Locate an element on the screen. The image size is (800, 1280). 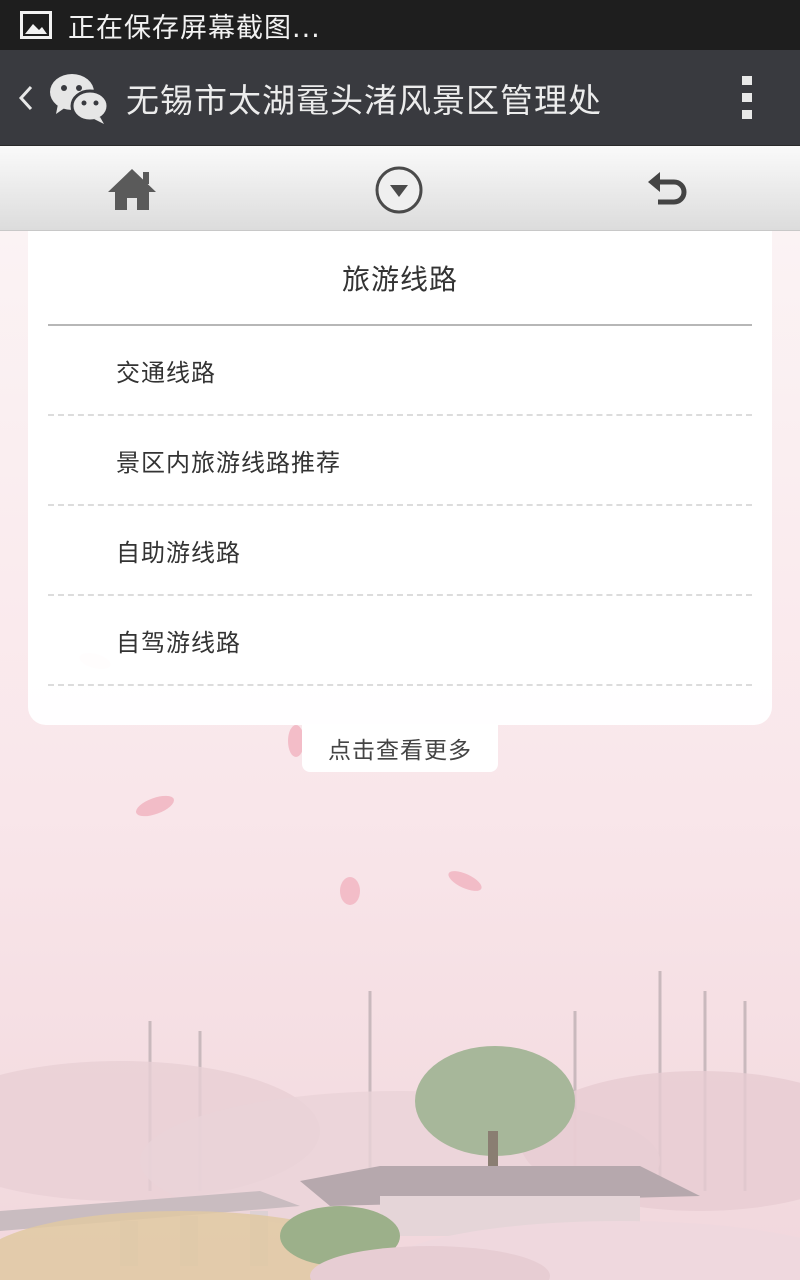
list-item-self-drive-route: 自驾游线路 is located at coordinates (400, 641).